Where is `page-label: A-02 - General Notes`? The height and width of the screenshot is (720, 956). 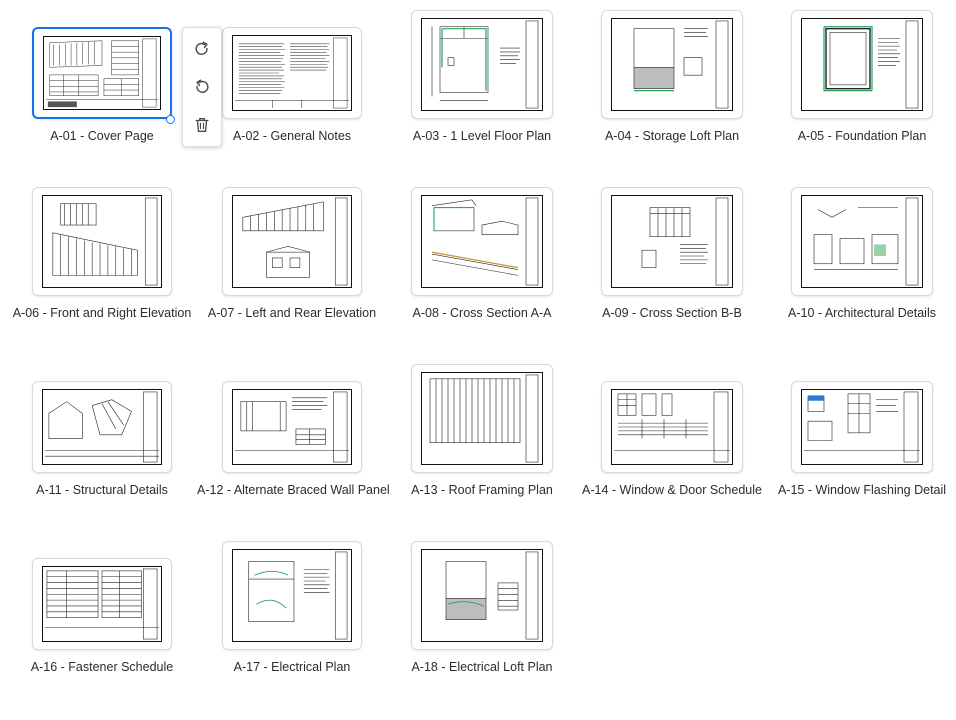
page-label: A-02 - General Notes is located at coordinates (292, 136).